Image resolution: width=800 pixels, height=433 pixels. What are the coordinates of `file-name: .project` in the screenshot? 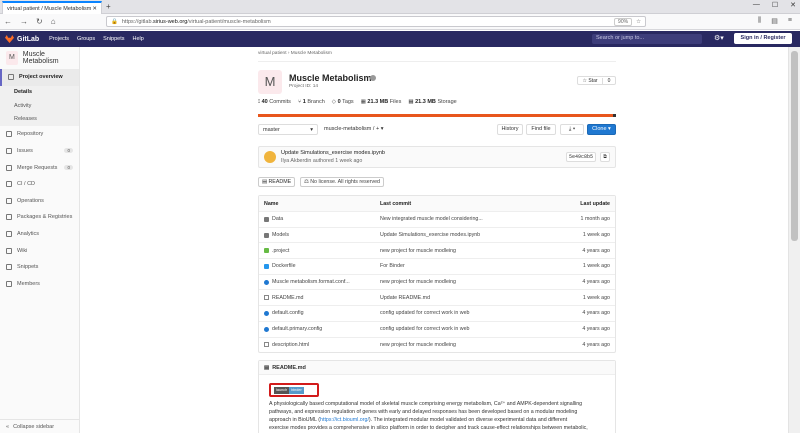 It's located at (280, 251).